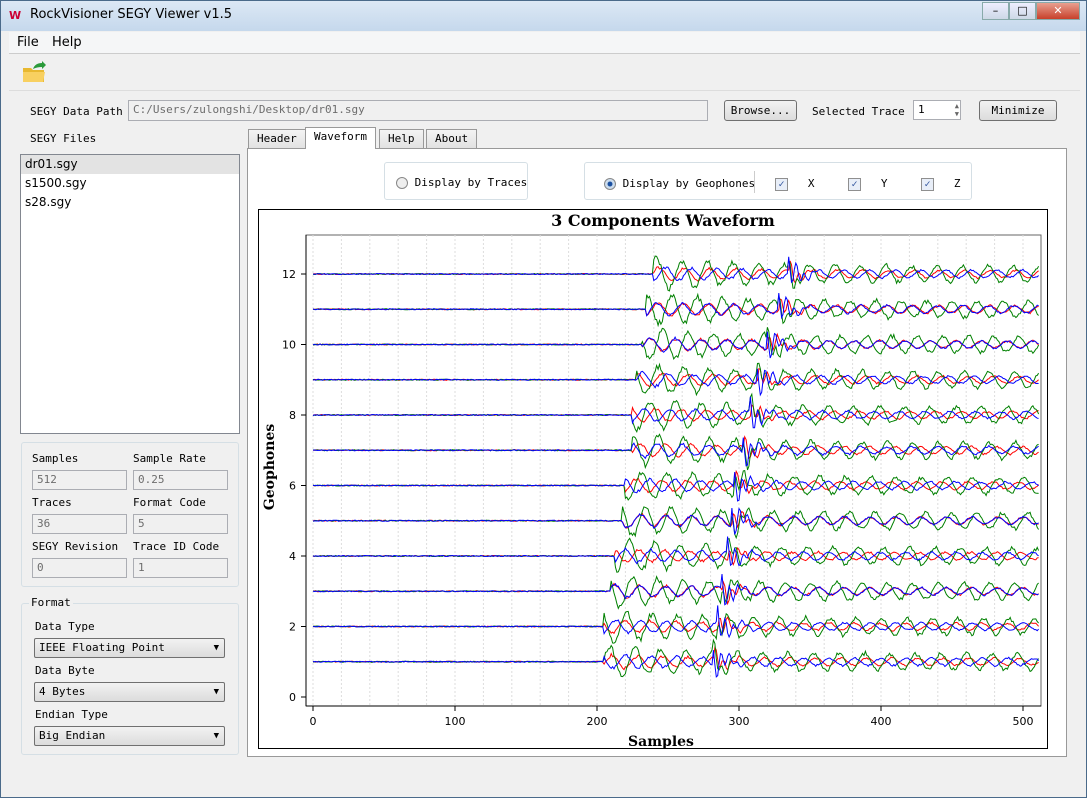 This screenshot has width=1087, height=798. Describe the element at coordinates (471, 182) in the screenshot. I see `display-by-traces-label: Display by Traces` at that location.